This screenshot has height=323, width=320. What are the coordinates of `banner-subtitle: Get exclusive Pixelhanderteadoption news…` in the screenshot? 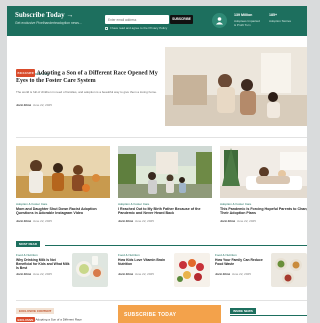 It's located at (49, 23).